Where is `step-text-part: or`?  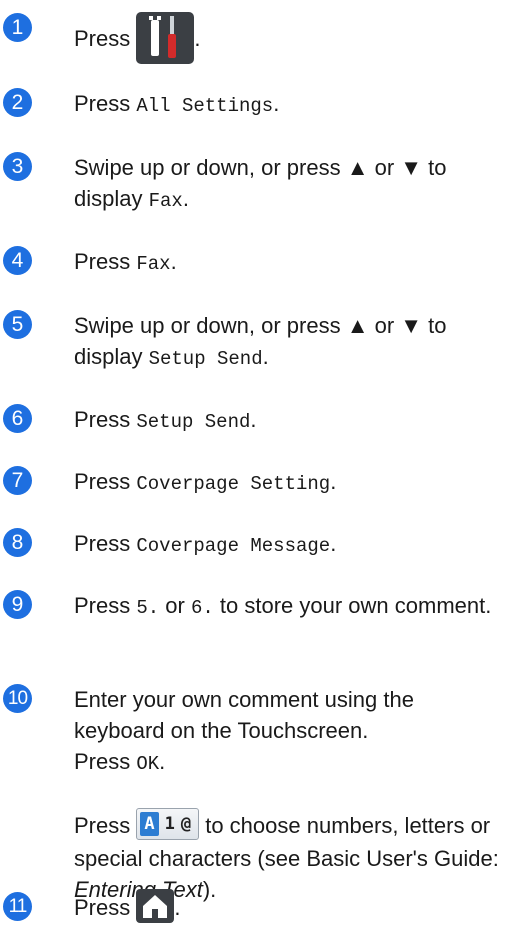
step-text-part: or is located at coordinates (175, 605).